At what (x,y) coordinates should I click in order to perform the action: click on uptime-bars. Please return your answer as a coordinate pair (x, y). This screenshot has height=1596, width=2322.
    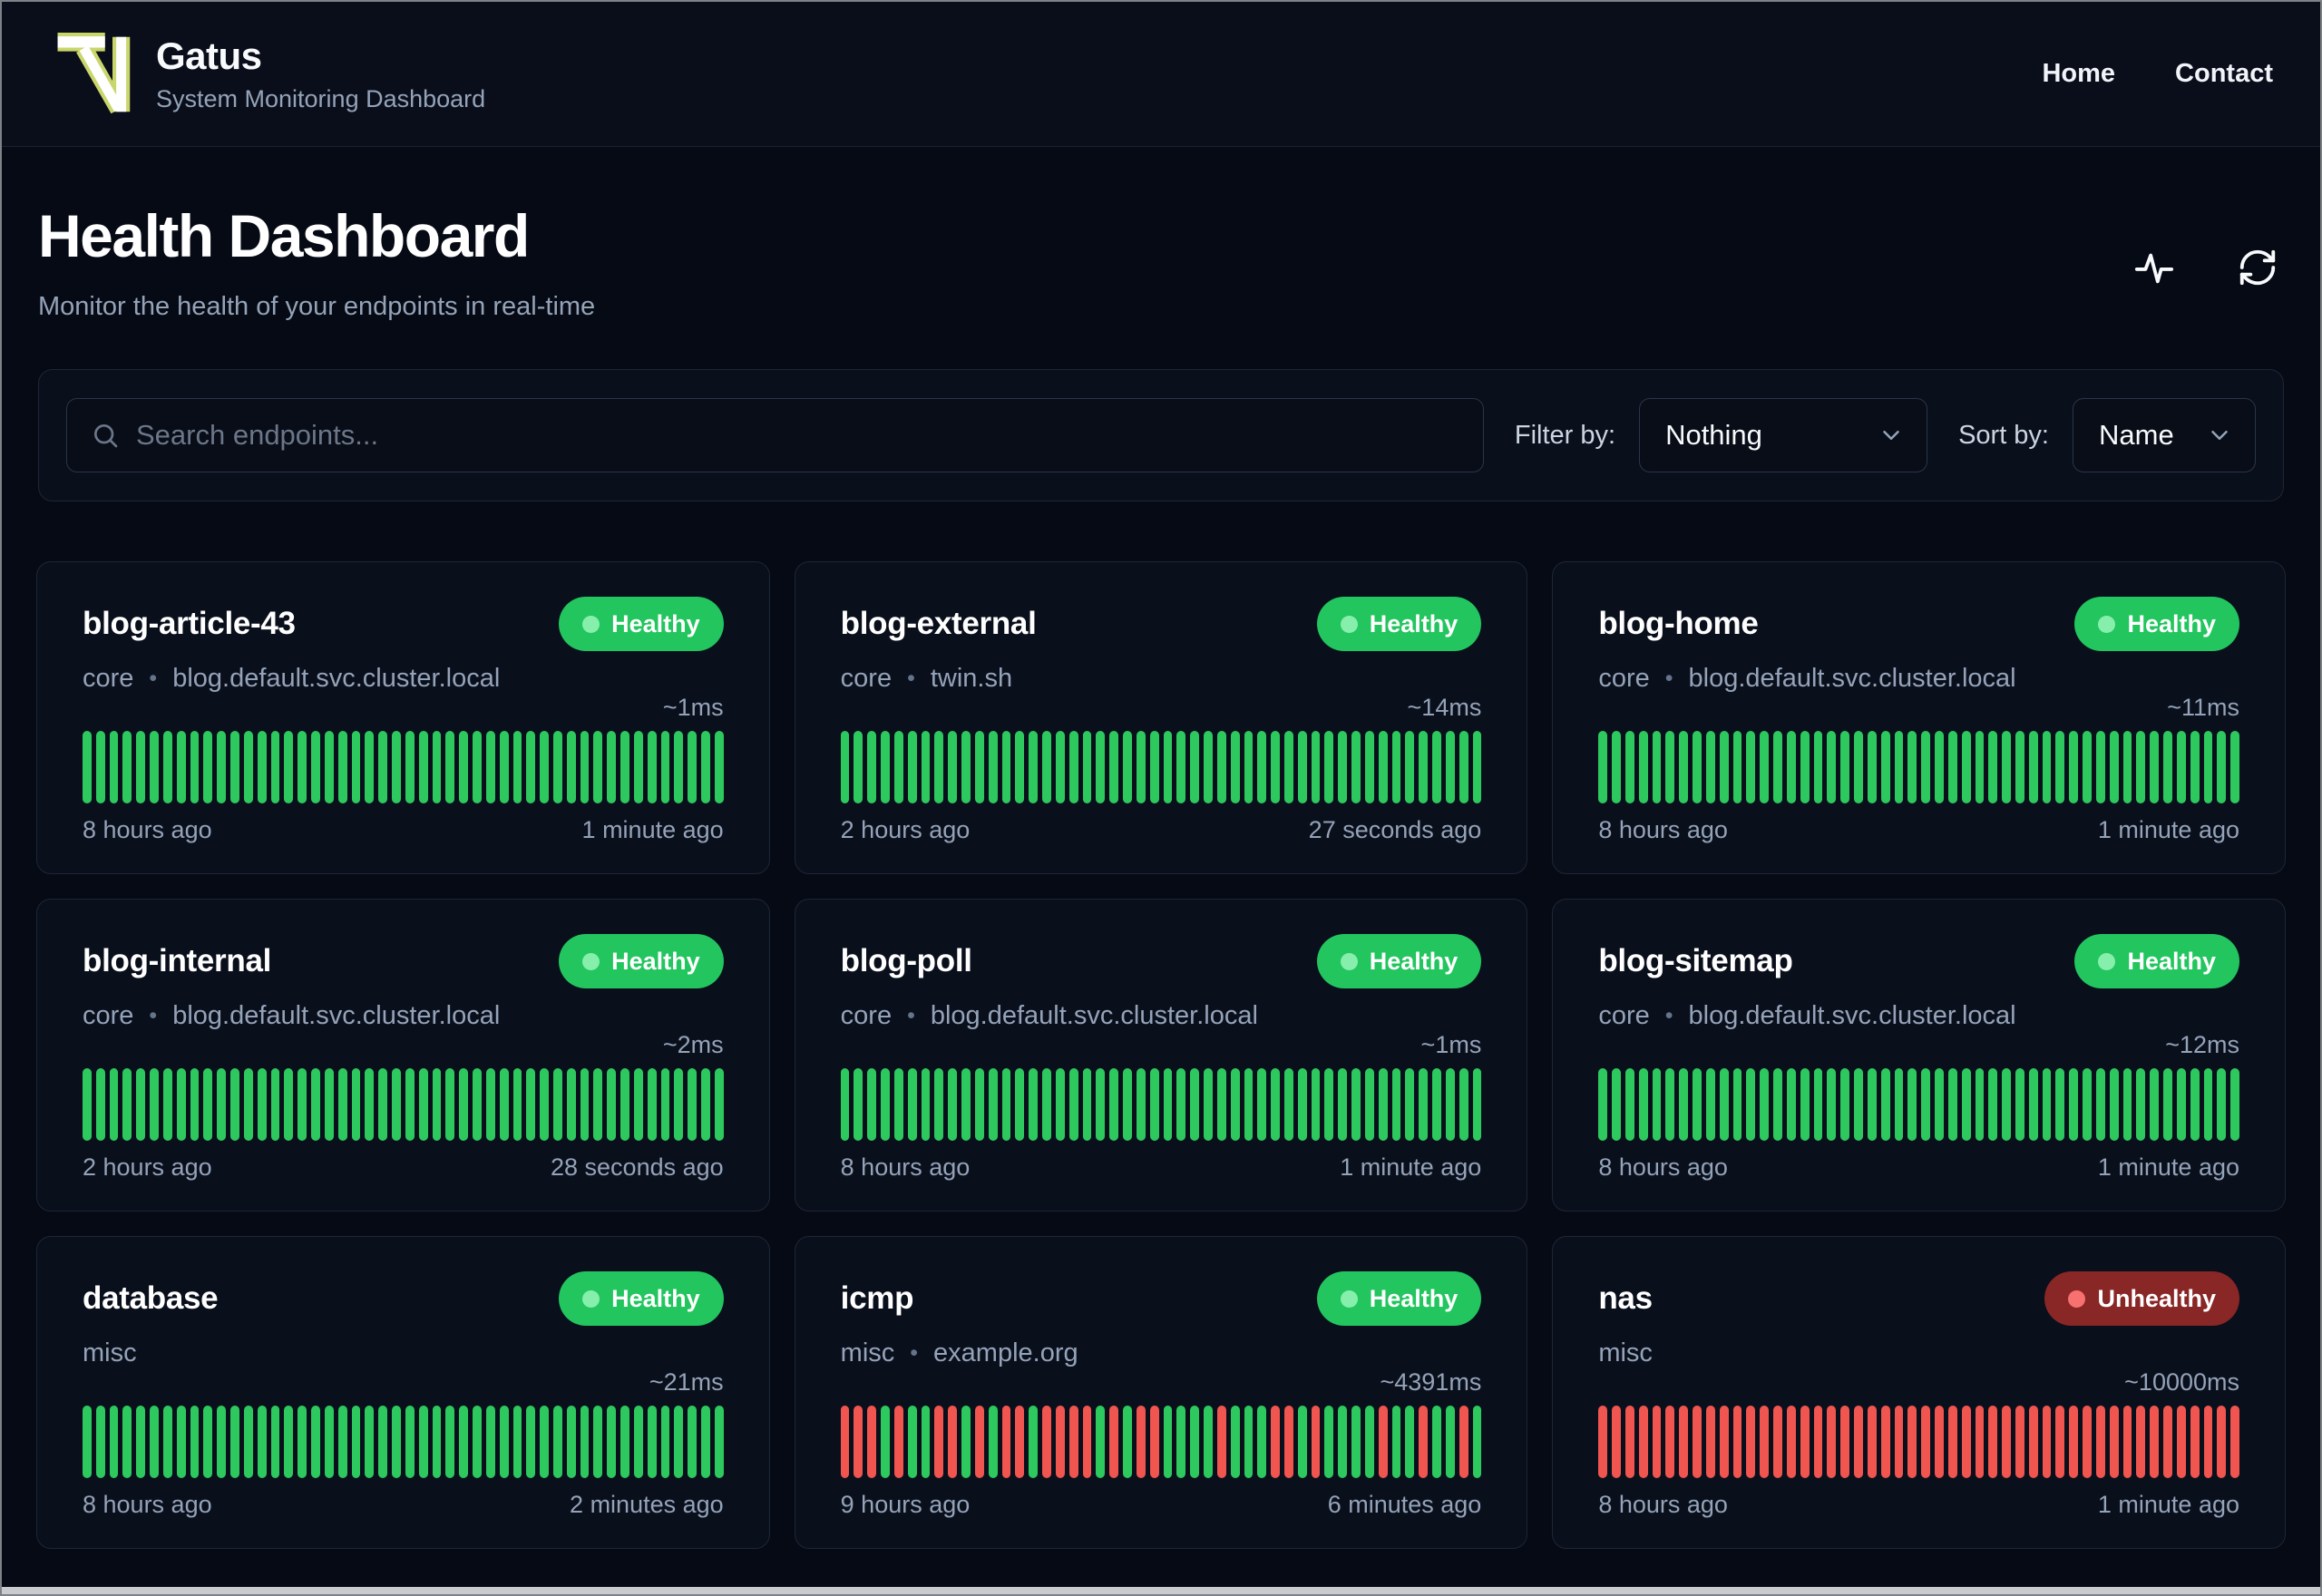
    Looking at the image, I should click on (1161, 1442).